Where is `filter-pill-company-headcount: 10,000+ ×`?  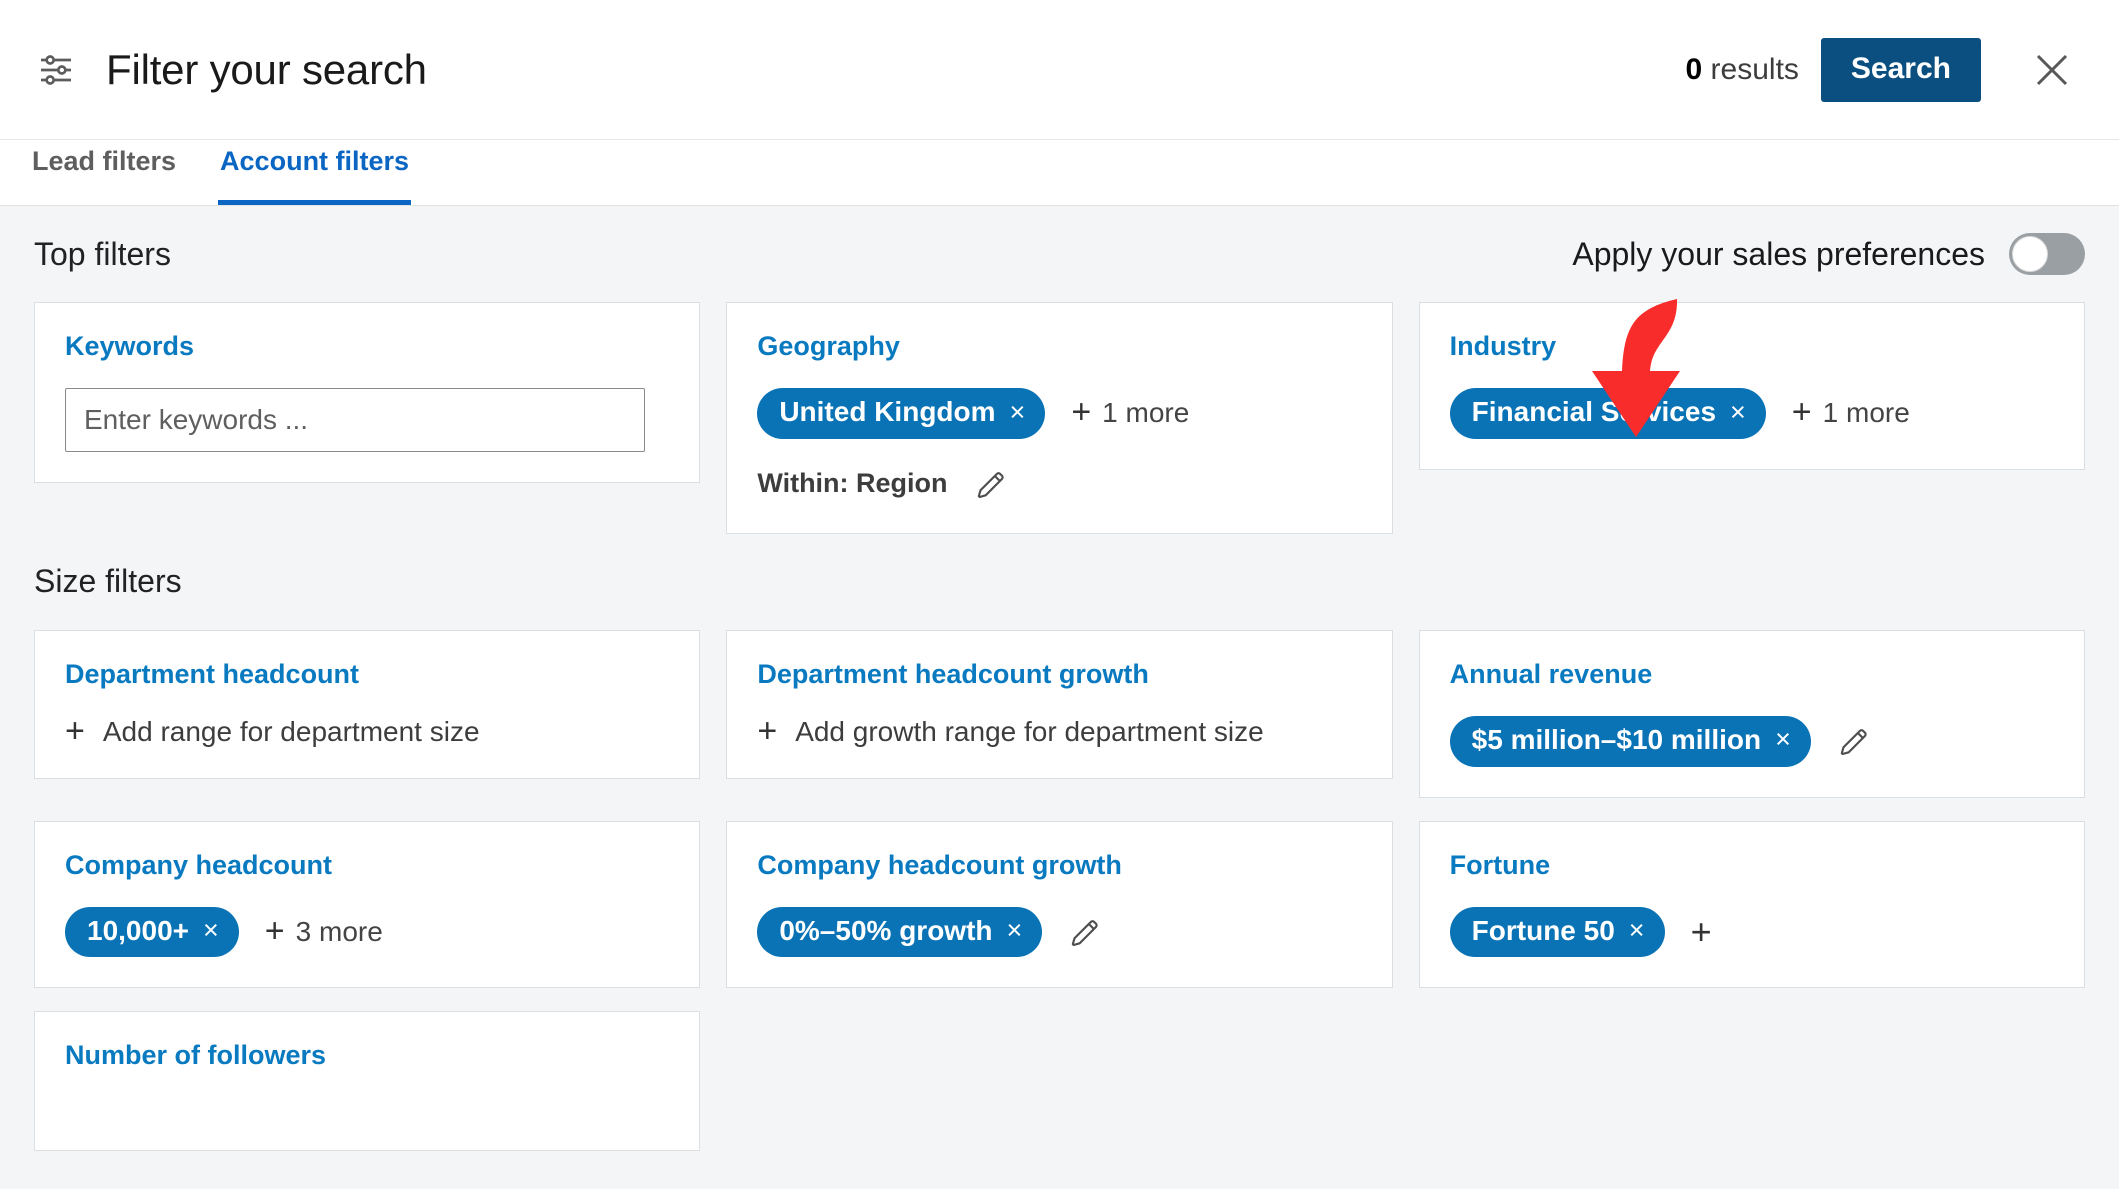 filter-pill-company-headcount: 10,000+ × is located at coordinates (152, 932).